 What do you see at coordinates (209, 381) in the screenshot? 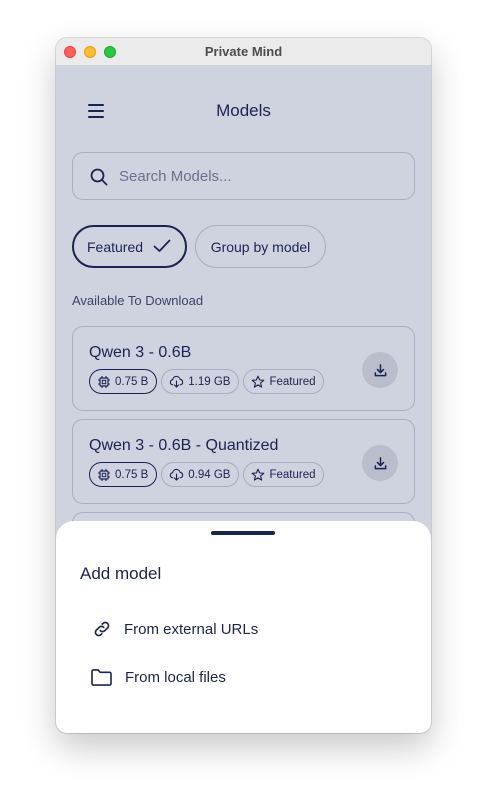
I see `size-value: 1.19 GB` at bounding box center [209, 381].